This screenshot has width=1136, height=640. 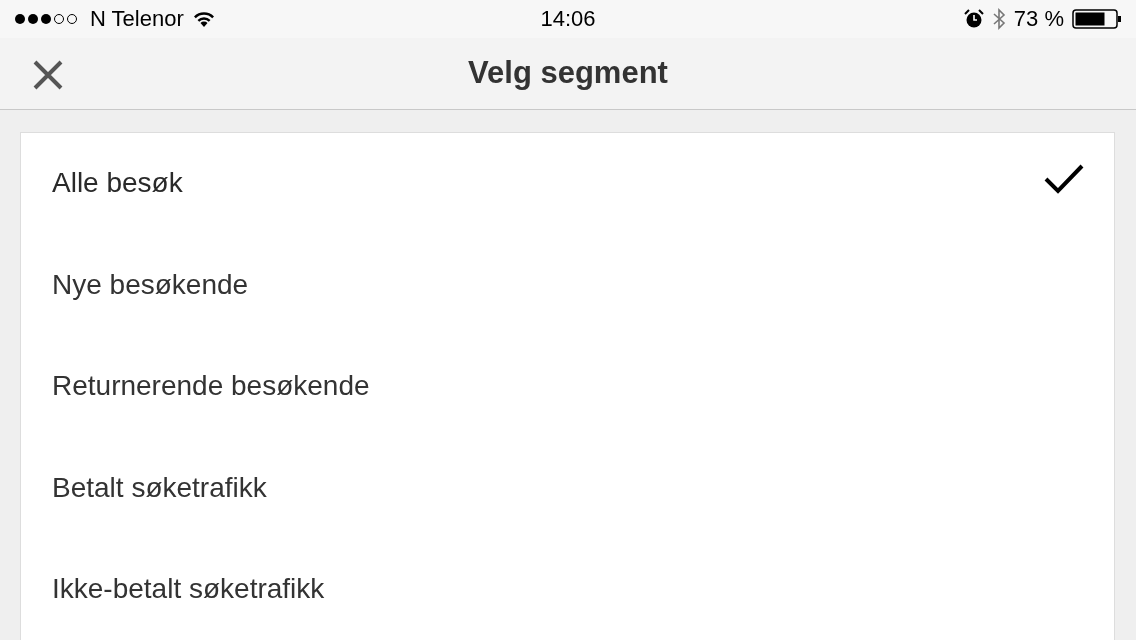 I want to click on checkmark-icon, so click(x=1064, y=179).